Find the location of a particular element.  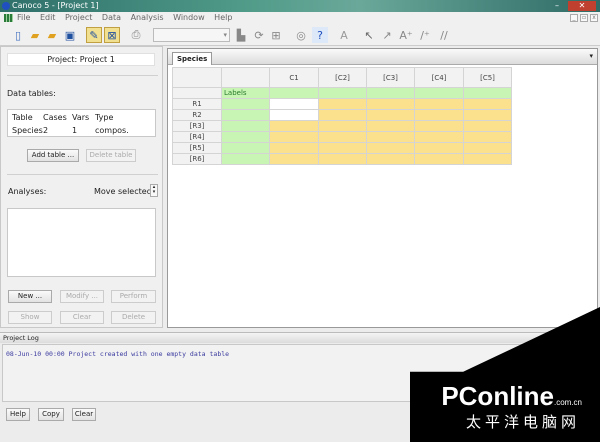

clear-button: Clear is located at coordinates (82, 317).